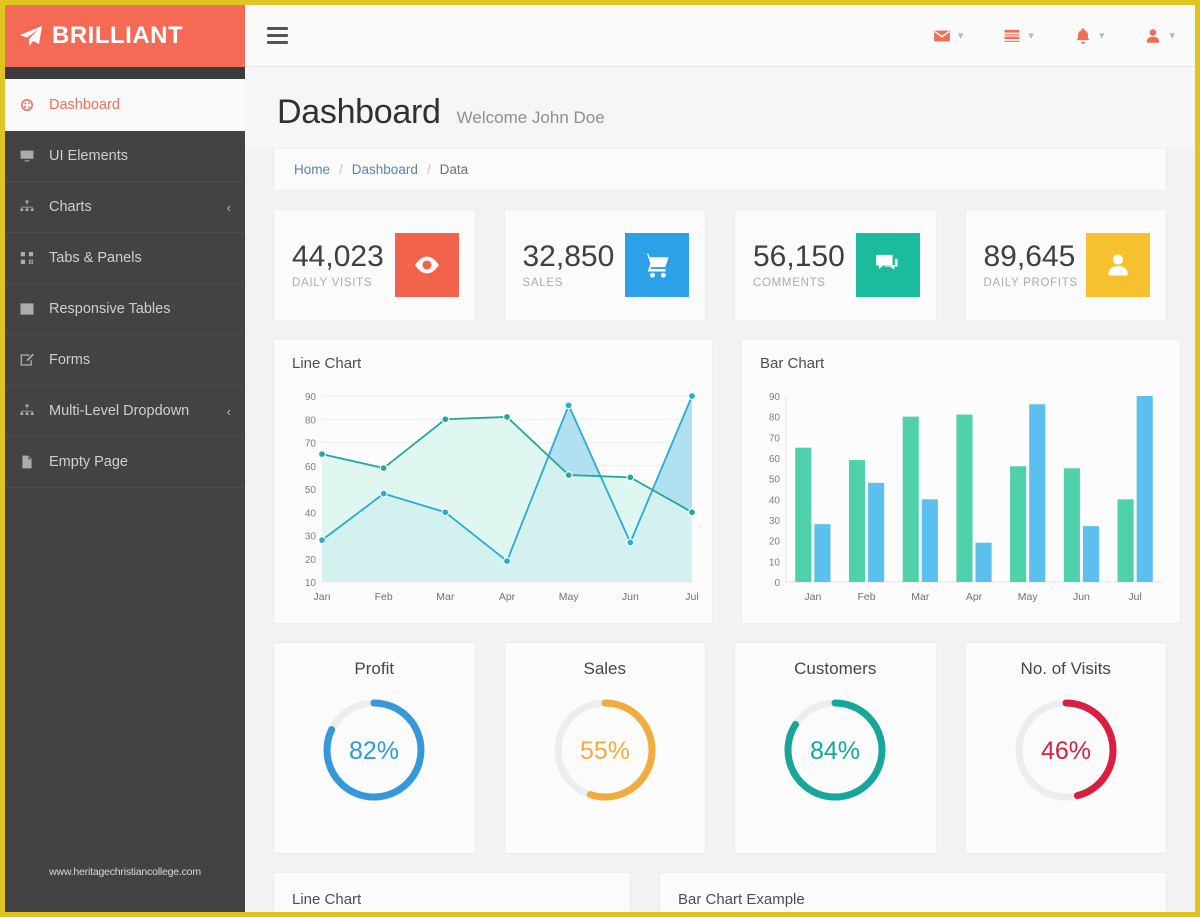 The width and height of the screenshot is (1200, 917). I want to click on sidebar-item-empty-page: Empty Page, so click(125, 462).